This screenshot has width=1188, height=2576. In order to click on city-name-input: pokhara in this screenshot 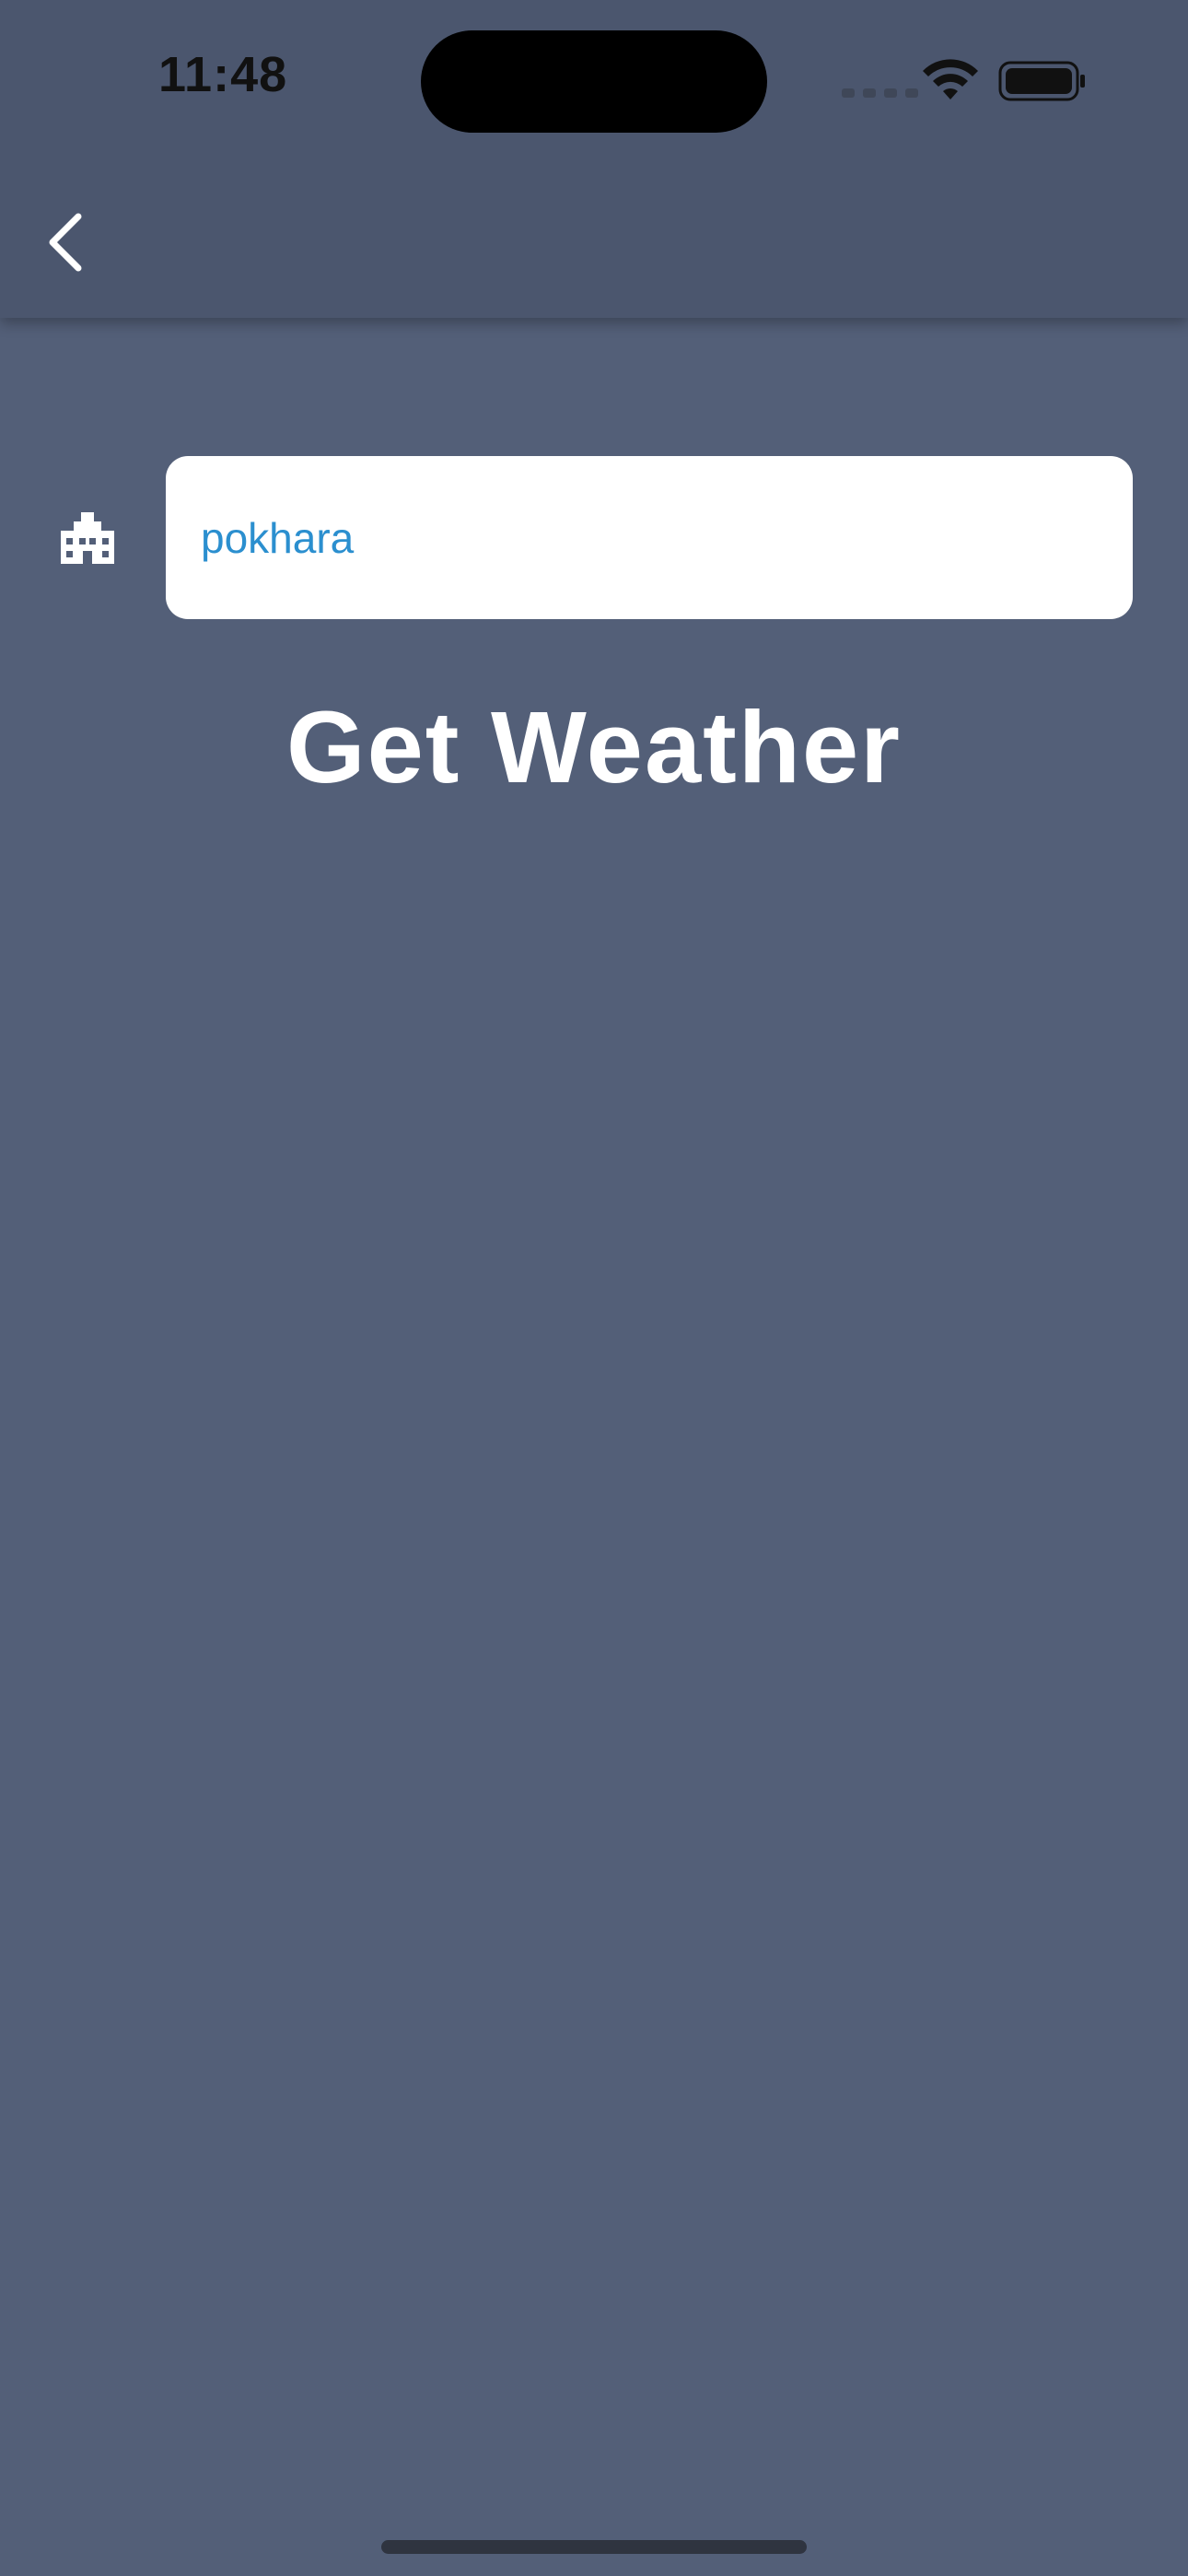, I will do `click(649, 537)`.